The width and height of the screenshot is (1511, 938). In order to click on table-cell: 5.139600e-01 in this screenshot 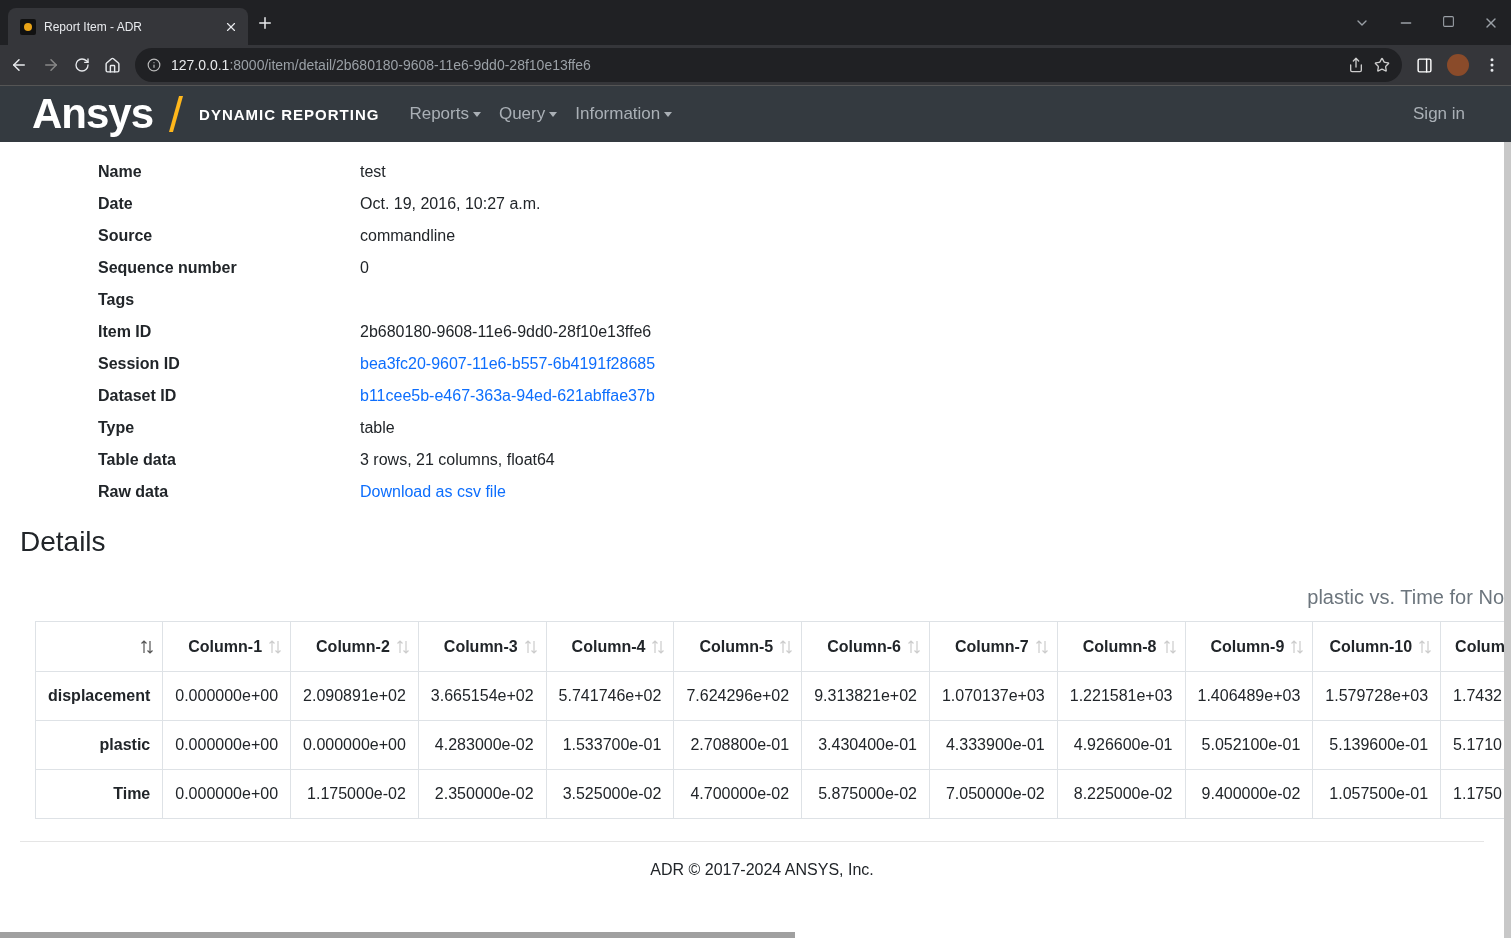, I will do `click(1376, 745)`.